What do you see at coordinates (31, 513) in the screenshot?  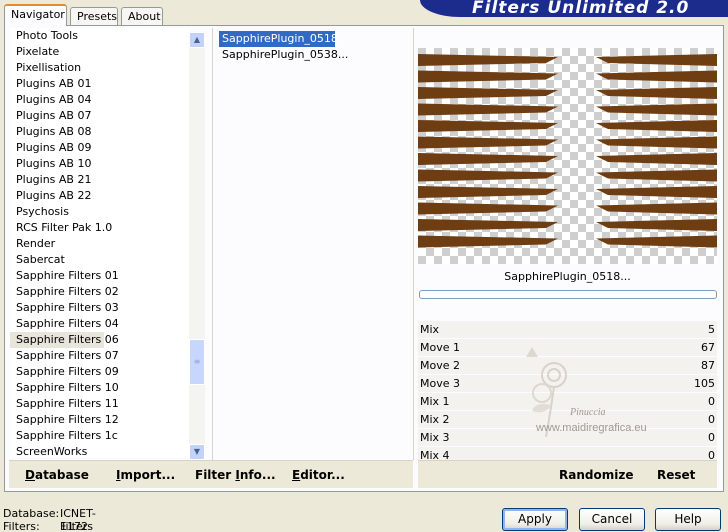 I see `status-database-label: Database:` at bounding box center [31, 513].